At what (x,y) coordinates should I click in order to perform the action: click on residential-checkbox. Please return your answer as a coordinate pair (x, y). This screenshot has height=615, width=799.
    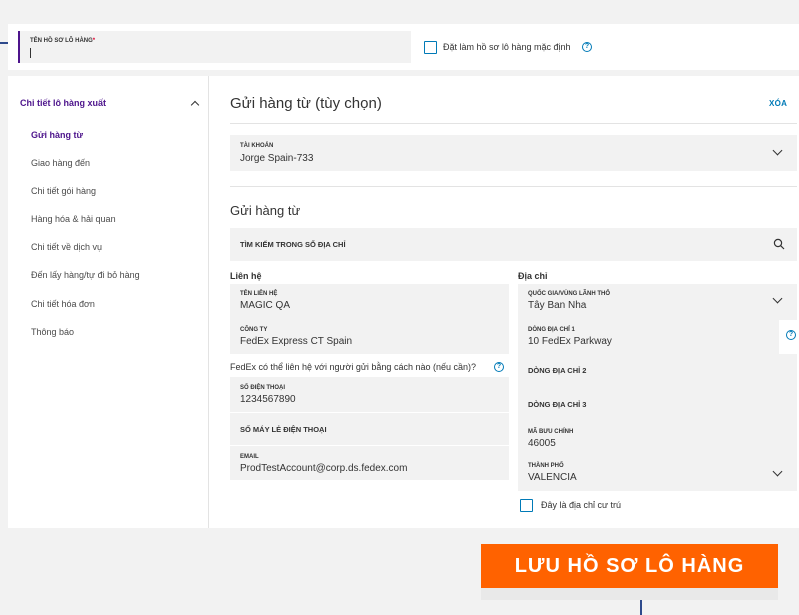
    Looking at the image, I should click on (526, 505).